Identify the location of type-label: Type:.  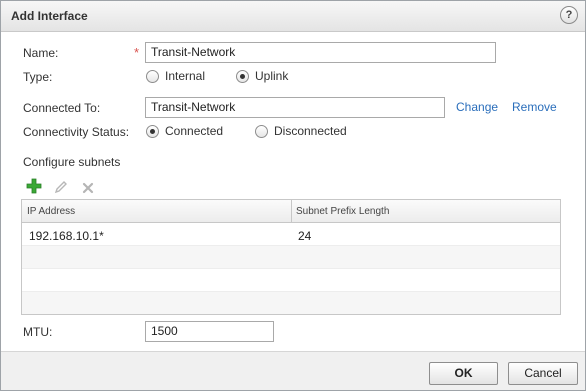
(38, 77).